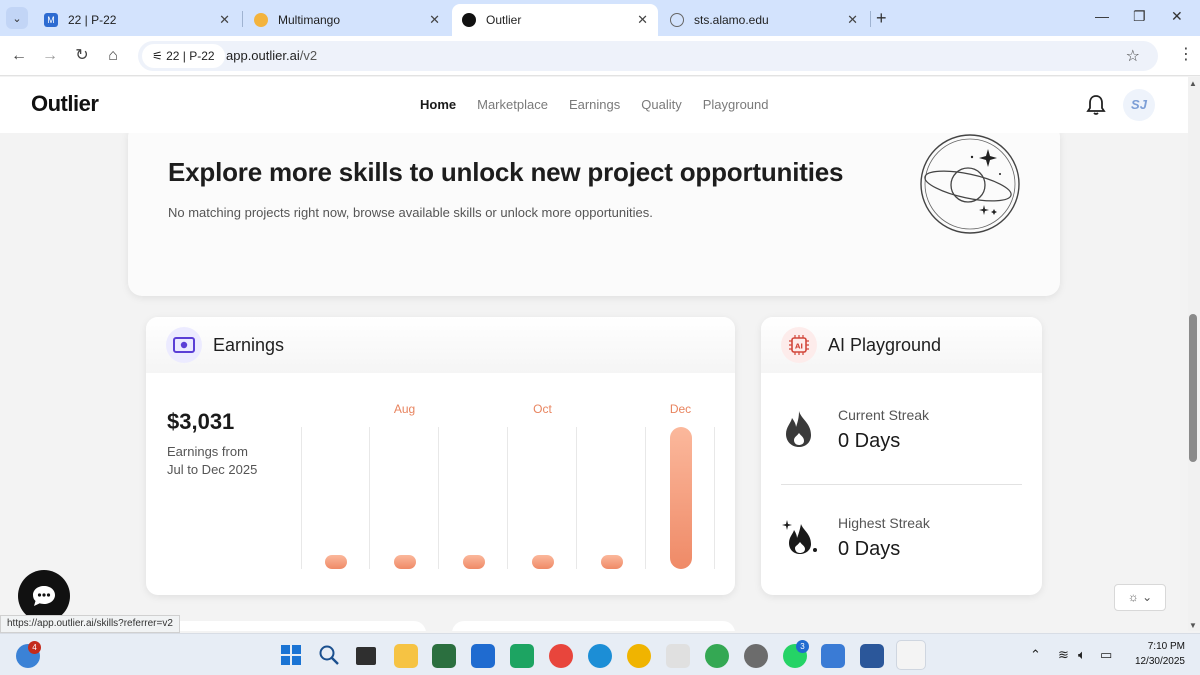 The width and height of the screenshot is (1200, 675). Describe the element at coordinates (212, 469) in the screenshot. I see `earnings-caption-line2: Jul to Dec 2025` at that location.